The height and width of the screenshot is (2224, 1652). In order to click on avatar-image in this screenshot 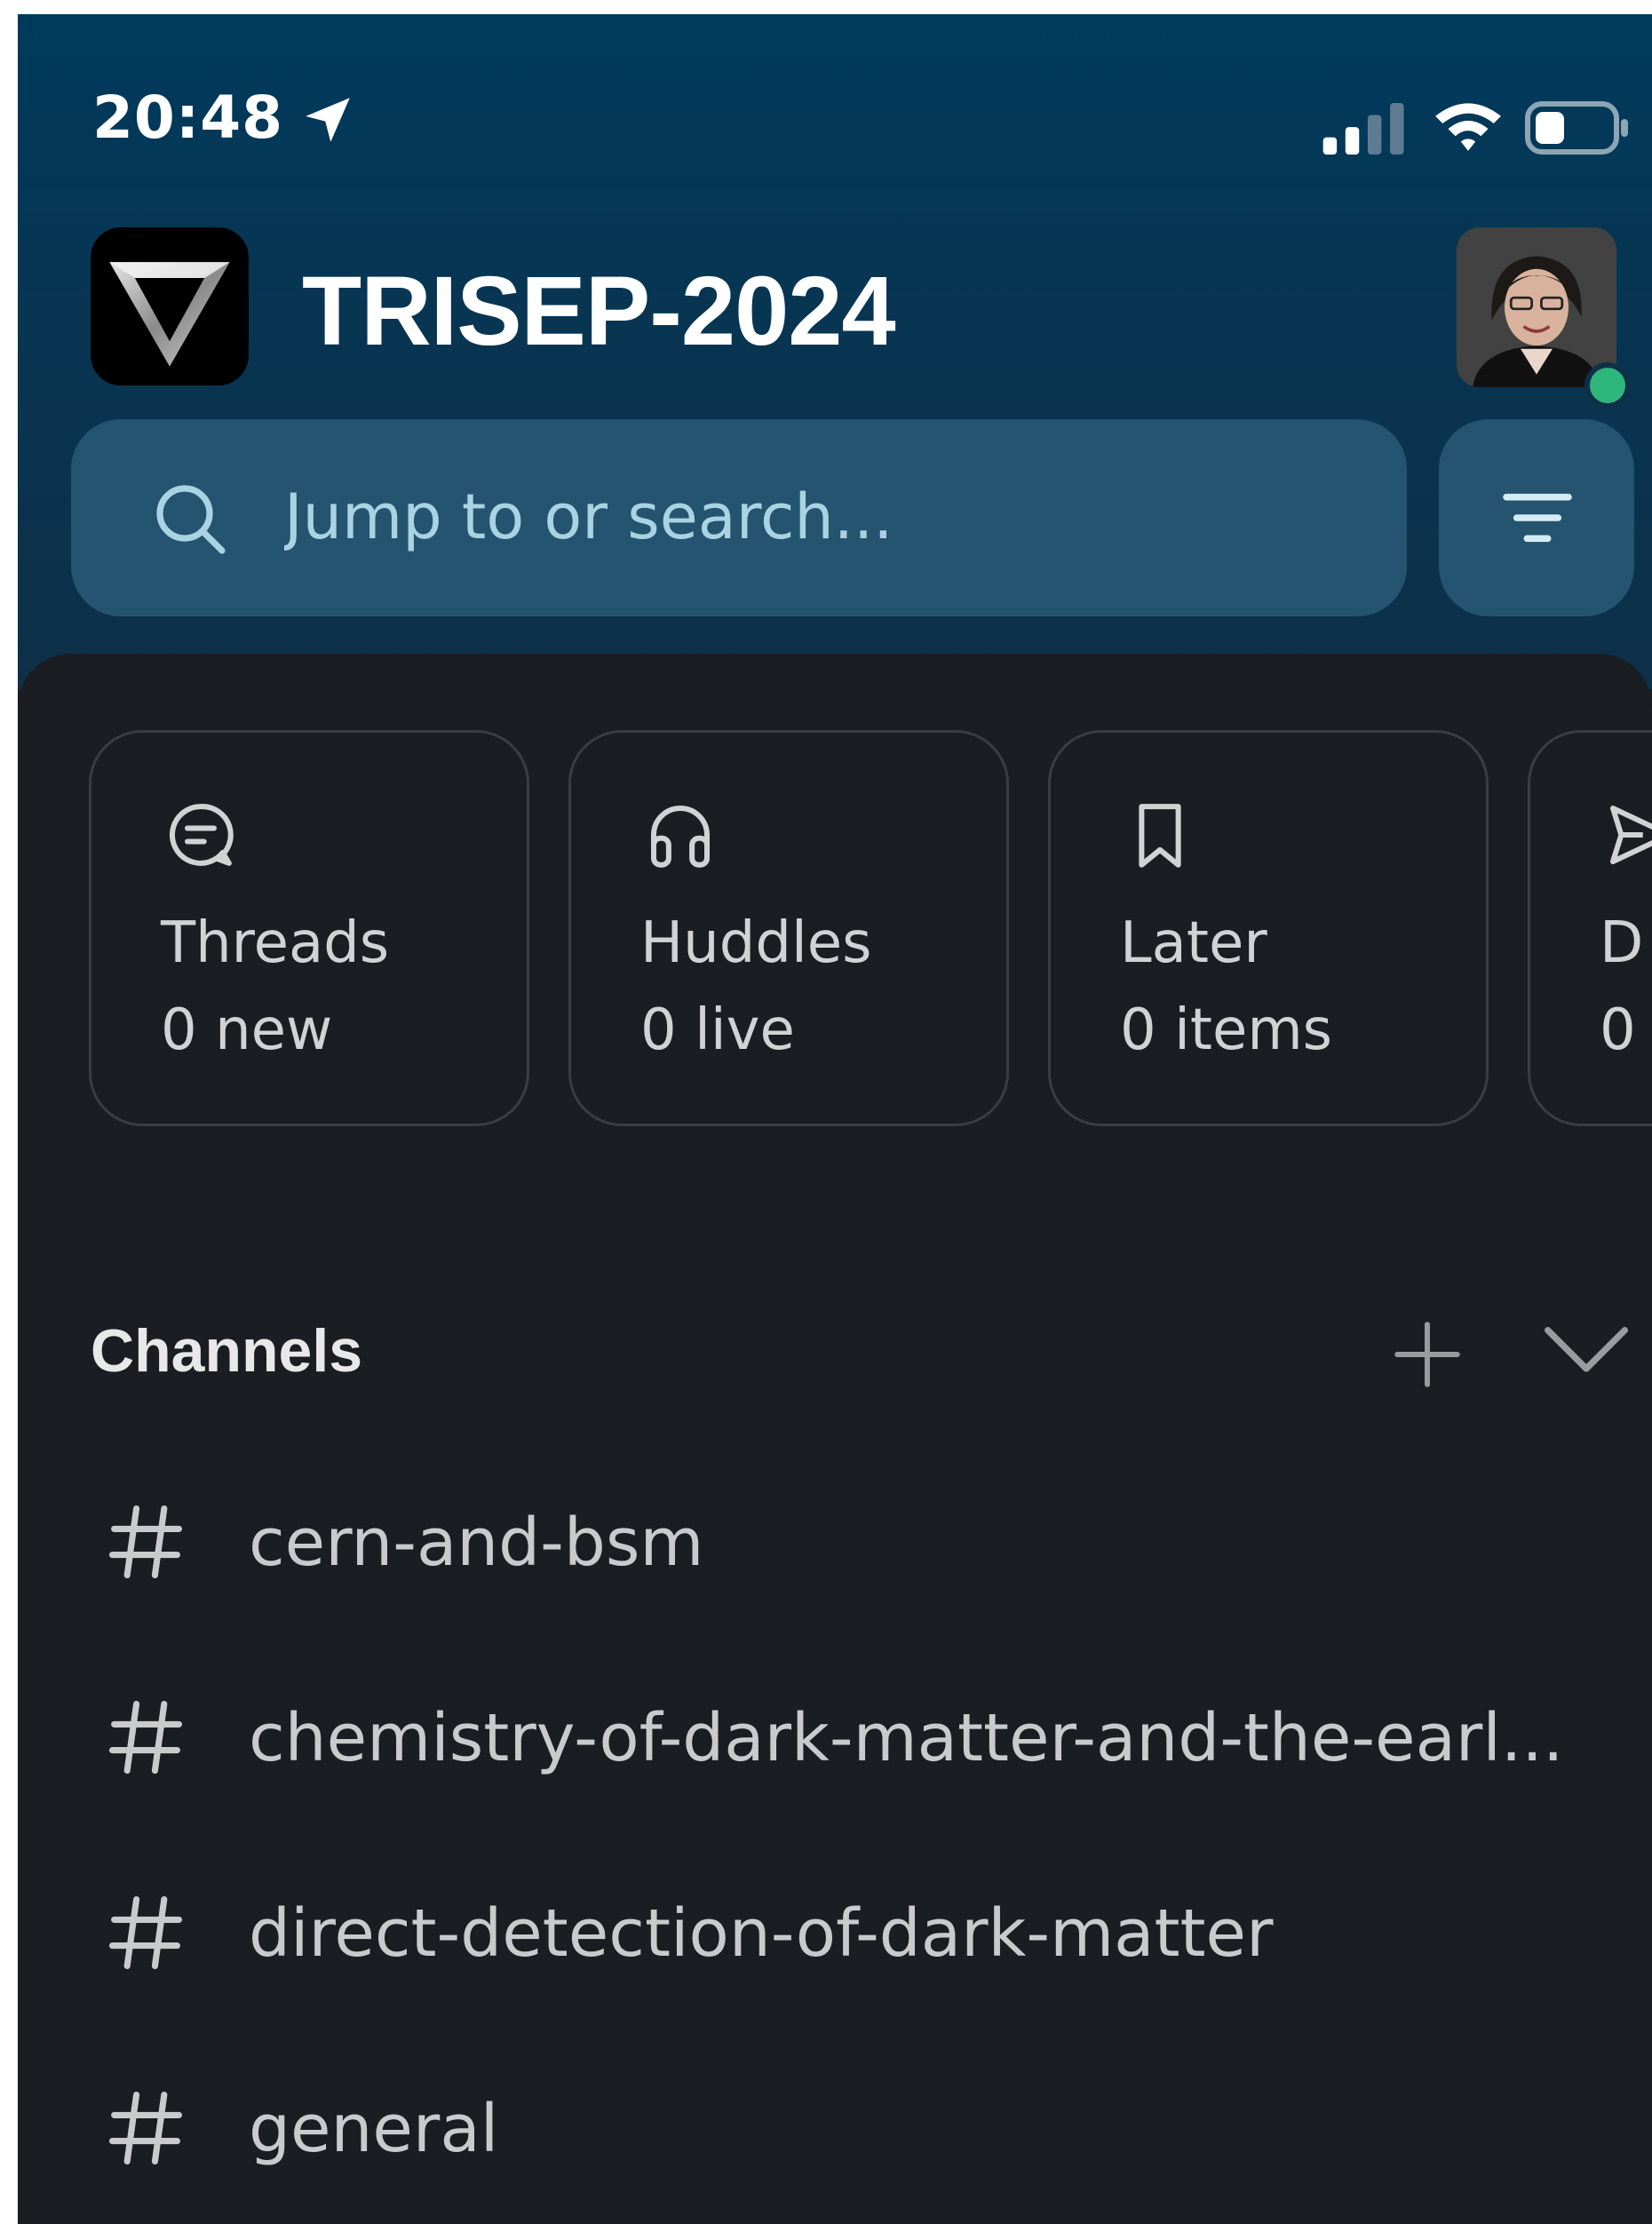, I will do `click(1536, 307)`.